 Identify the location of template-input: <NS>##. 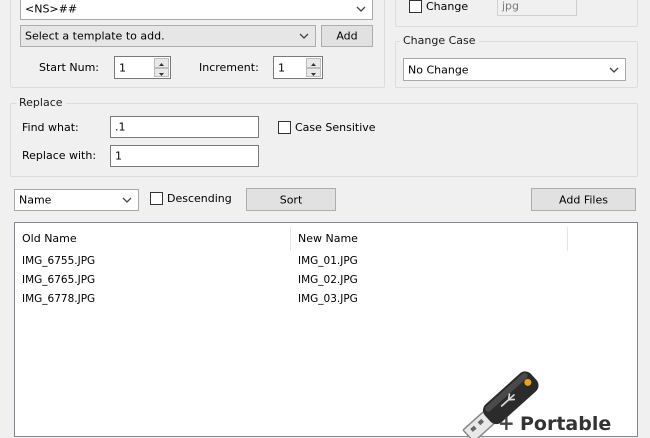
(196, 10).